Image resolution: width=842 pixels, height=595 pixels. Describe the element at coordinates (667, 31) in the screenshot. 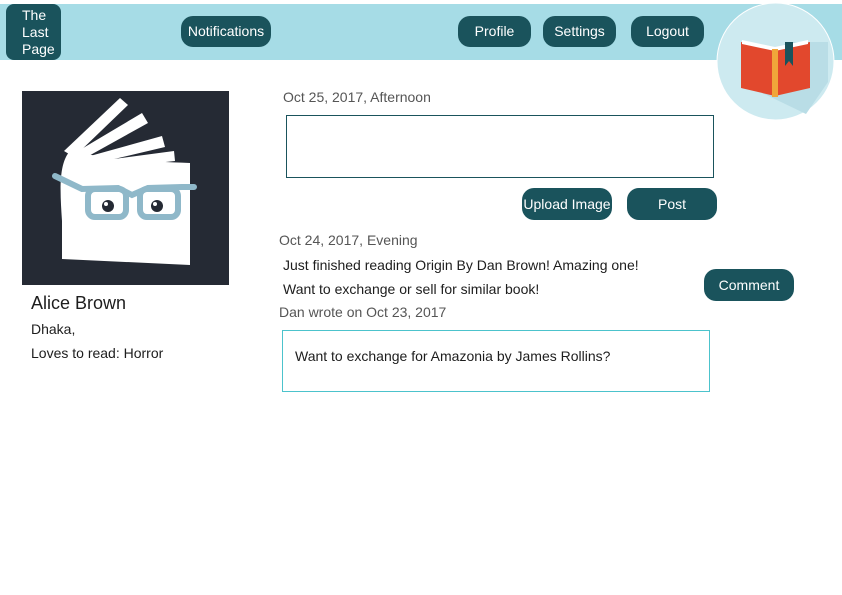

I see `logout-button: Logout` at that location.